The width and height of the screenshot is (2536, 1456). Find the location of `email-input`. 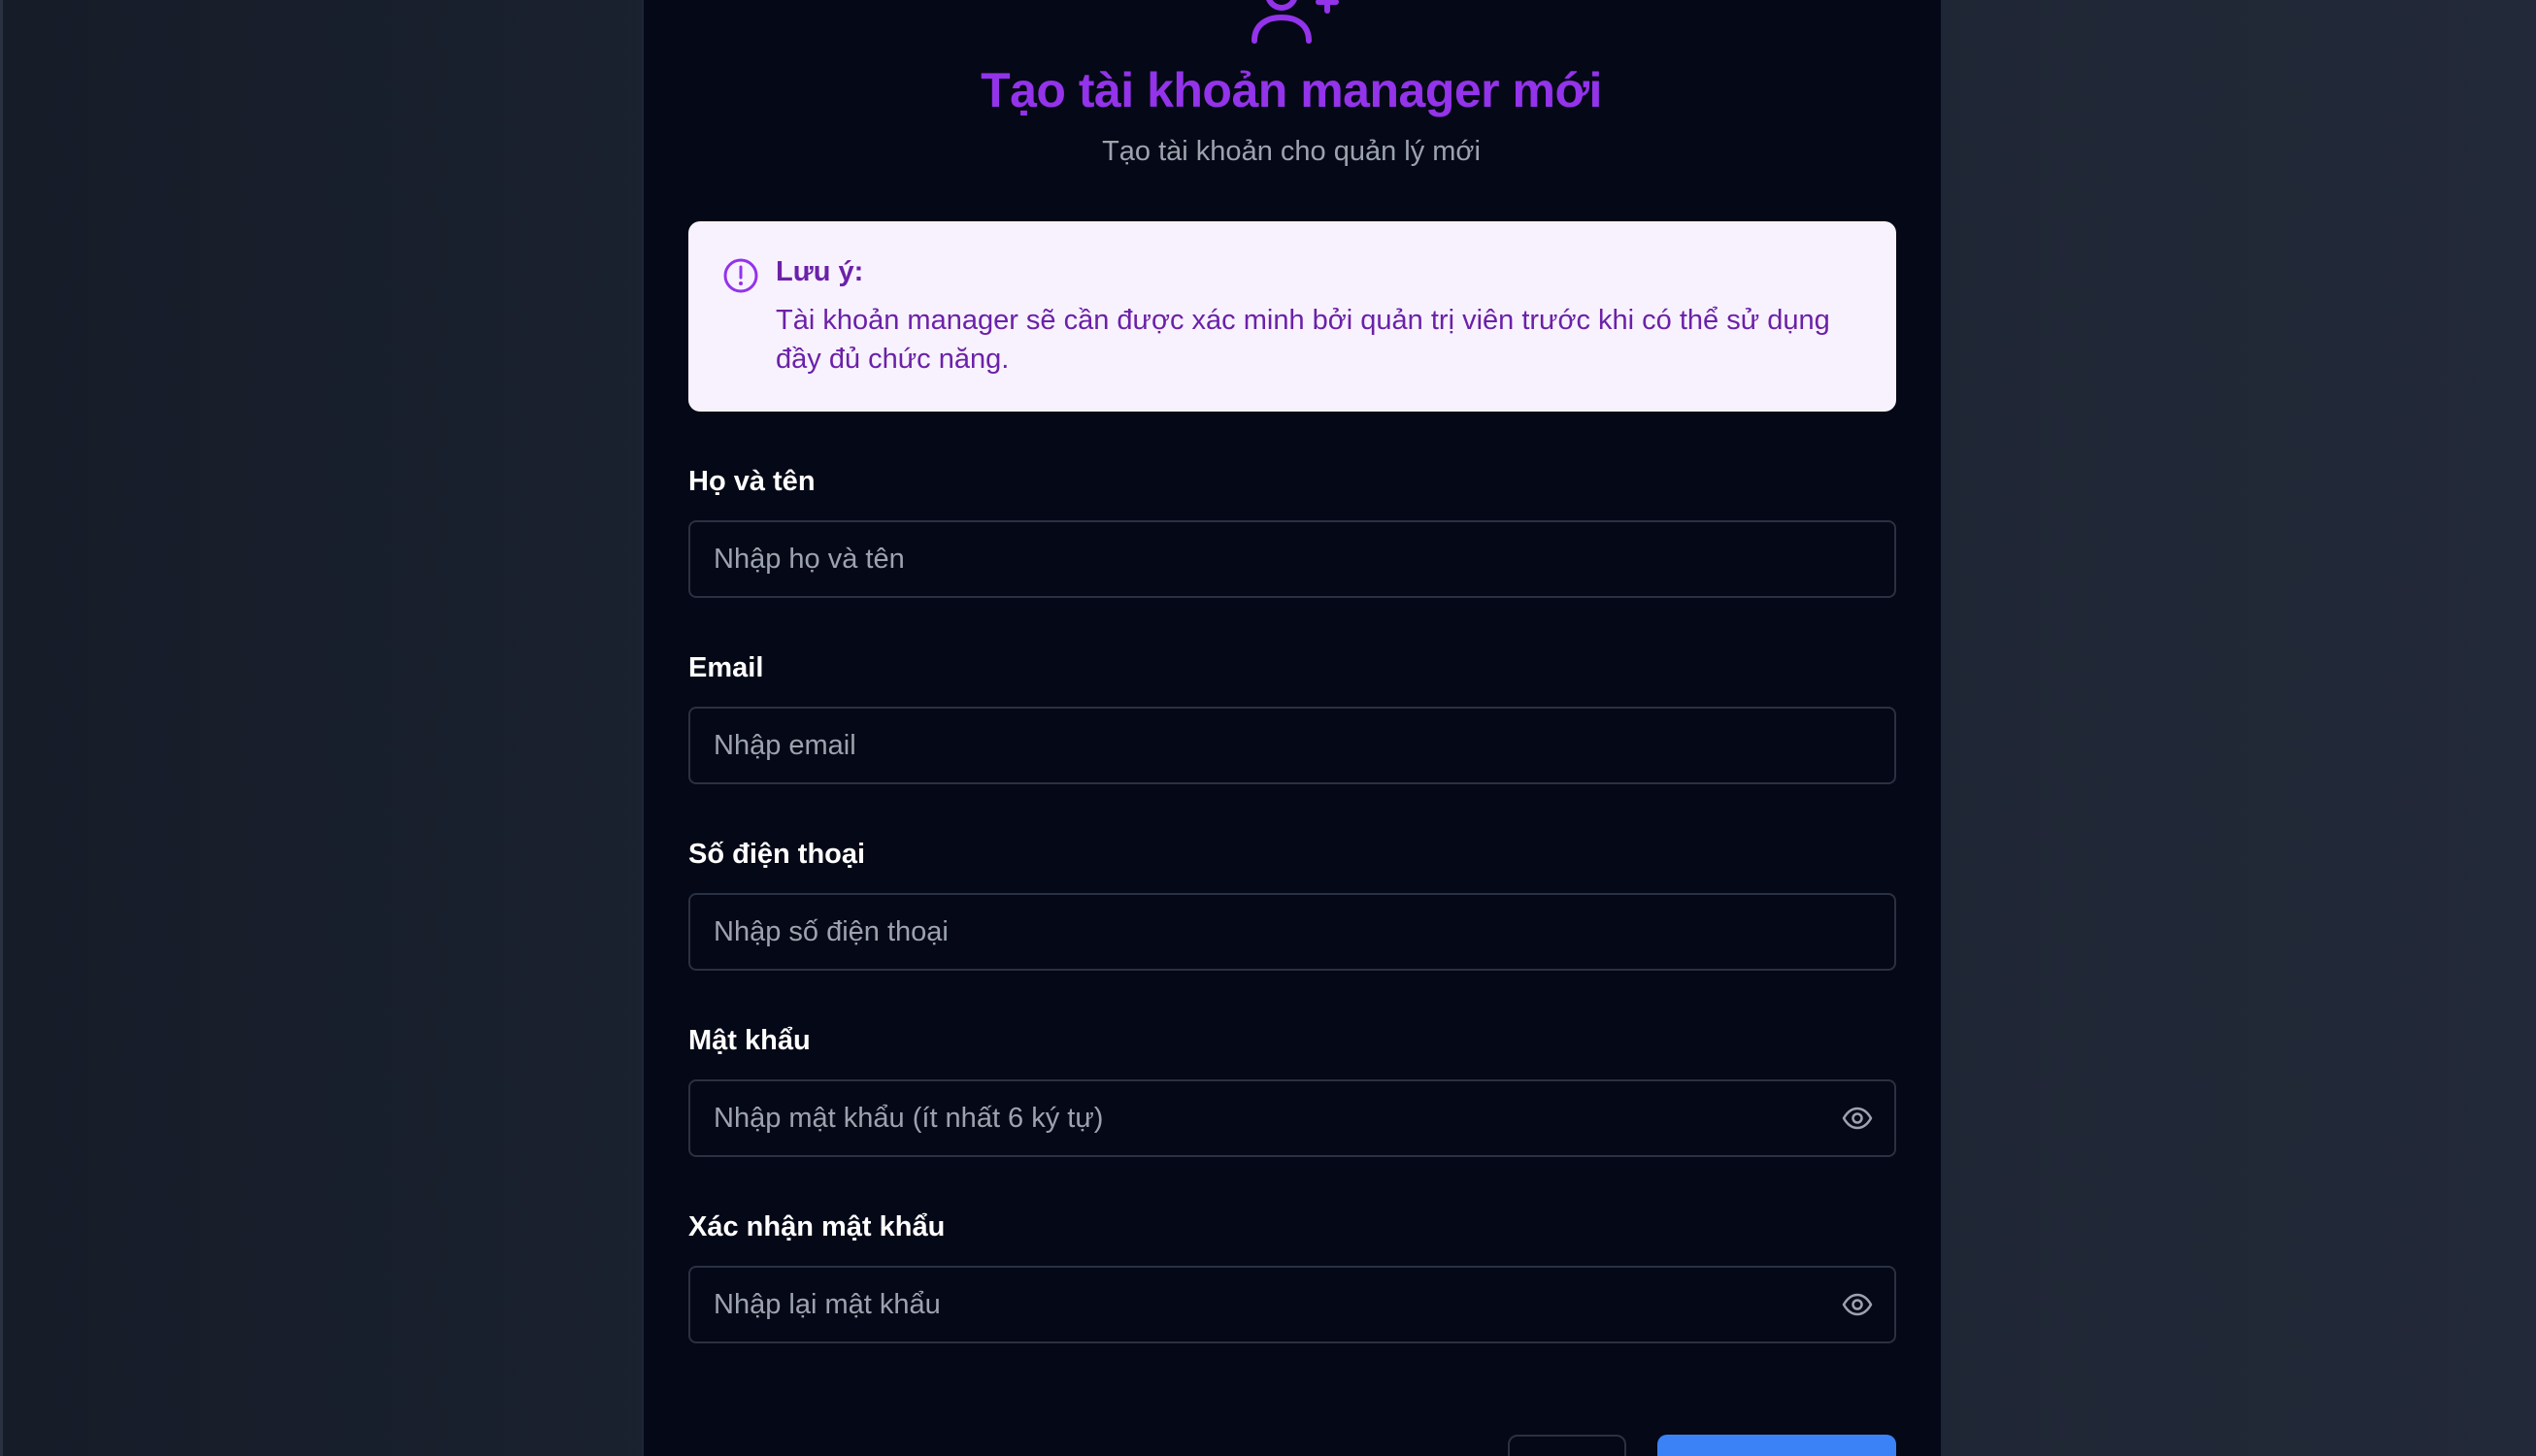

email-input is located at coordinates (1292, 745).